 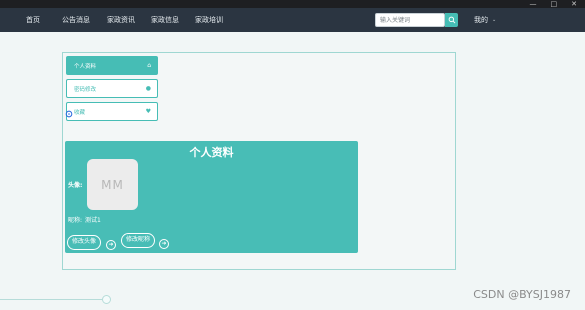 What do you see at coordinates (574, 4) in the screenshot?
I see `close-icon: ✕` at bounding box center [574, 4].